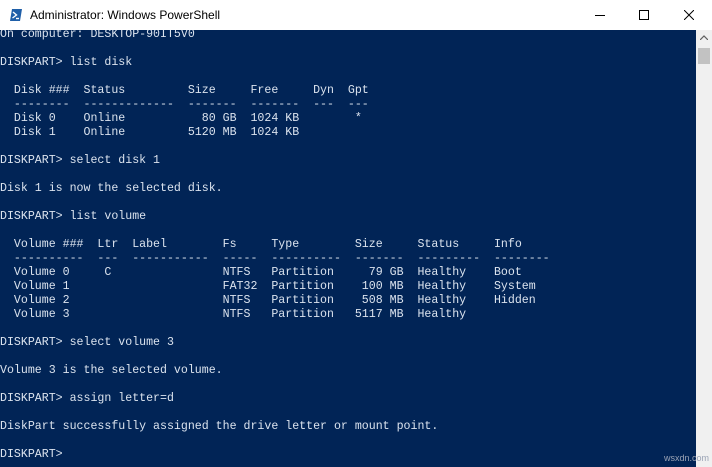  What do you see at coordinates (97, 35) in the screenshot?
I see `console-line: On computer: DESKTOP-90IT5V0` at bounding box center [97, 35].